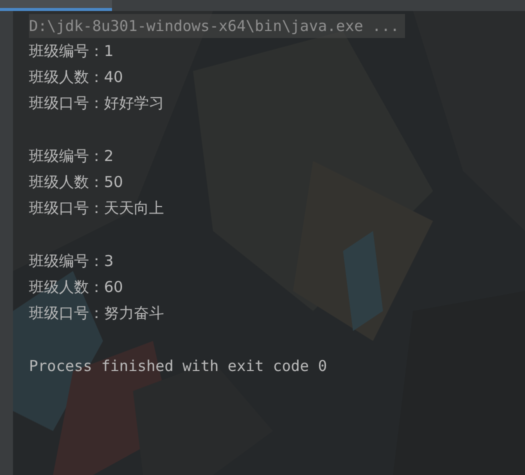 Image resolution: width=525 pixels, height=475 pixels. What do you see at coordinates (97, 208) in the screenshot?
I see `output-line: 班级口号：天天向上` at bounding box center [97, 208].